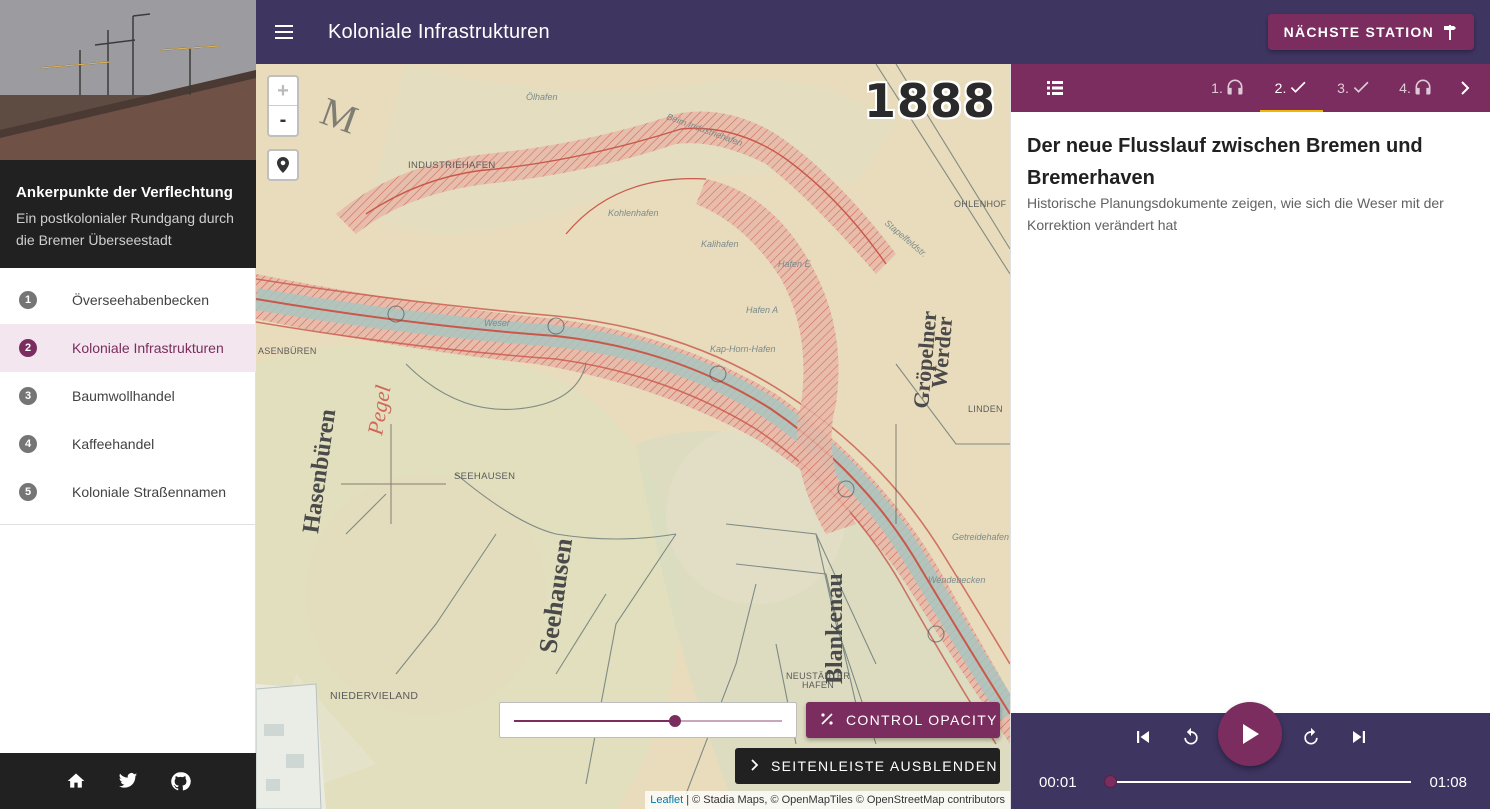 Image resolution: width=1490 pixels, height=809 pixels. I want to click on next-station-button: NÄCHSTE STATION, so click(1370, 32).